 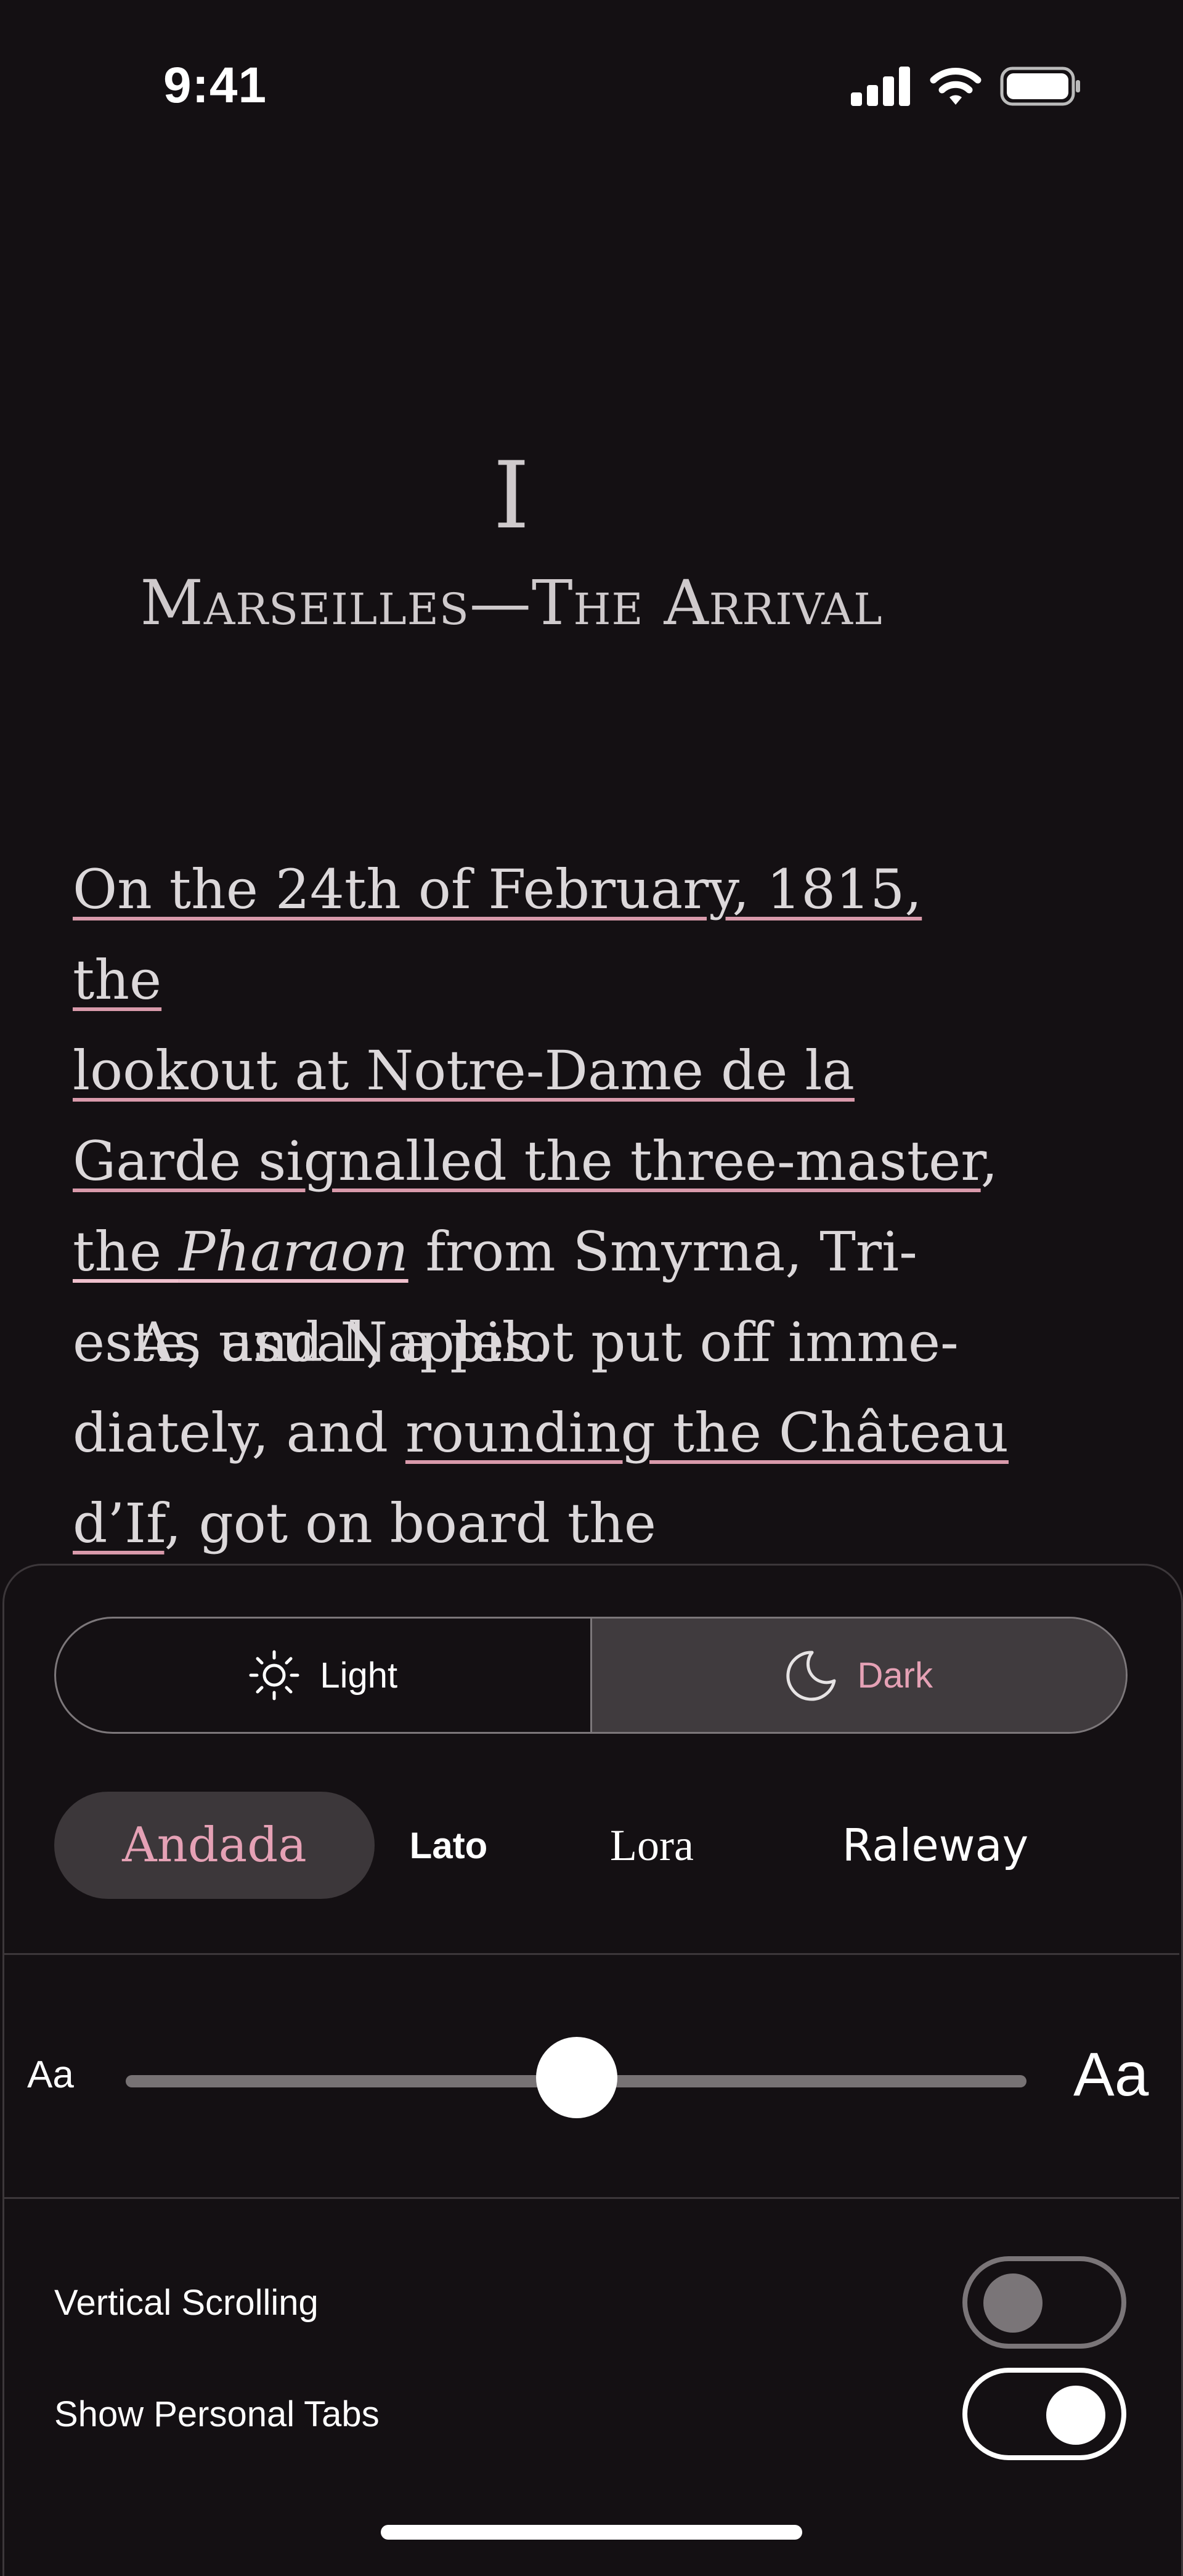 I want to click on highlight-4: the Pharaon, so click(x=241, y=1251).